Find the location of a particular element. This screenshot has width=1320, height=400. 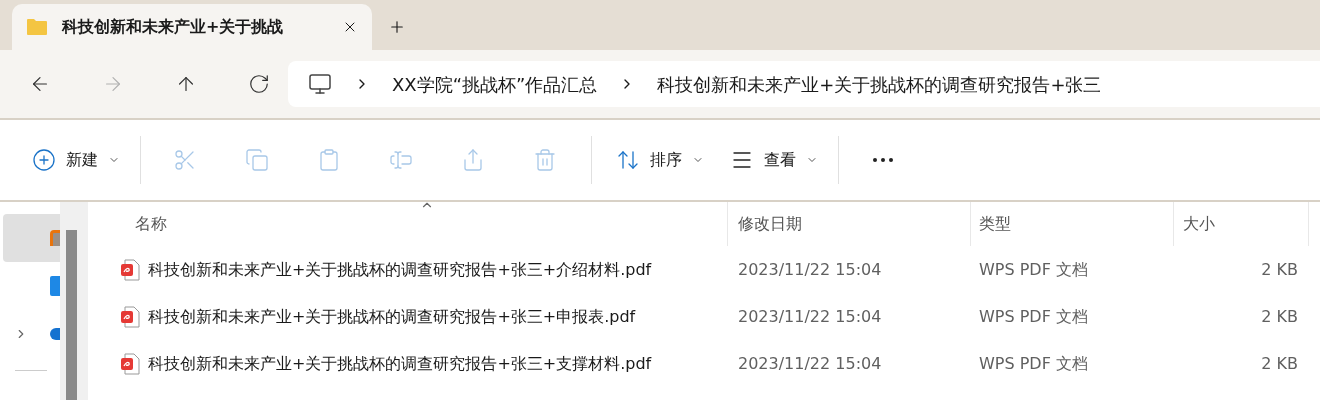

column-header: 大小 is located at coordinates (1241, 224).